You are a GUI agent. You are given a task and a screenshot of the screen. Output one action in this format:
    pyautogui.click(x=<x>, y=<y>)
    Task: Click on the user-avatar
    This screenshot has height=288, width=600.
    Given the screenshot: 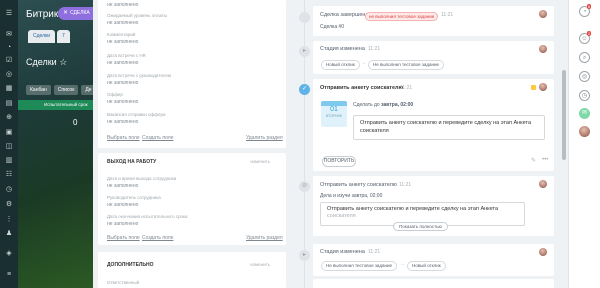 What is the action you would take?
    pyautogui.click(x=584, y=131)
    